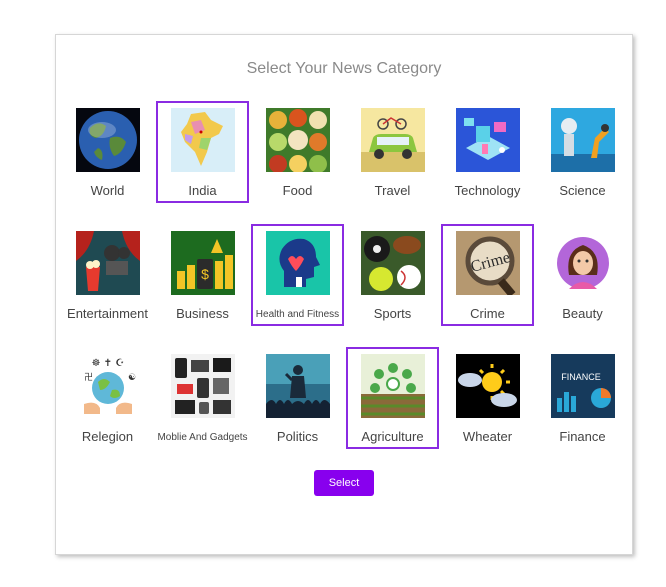  I want to click on food-icon, so click(297, 140).